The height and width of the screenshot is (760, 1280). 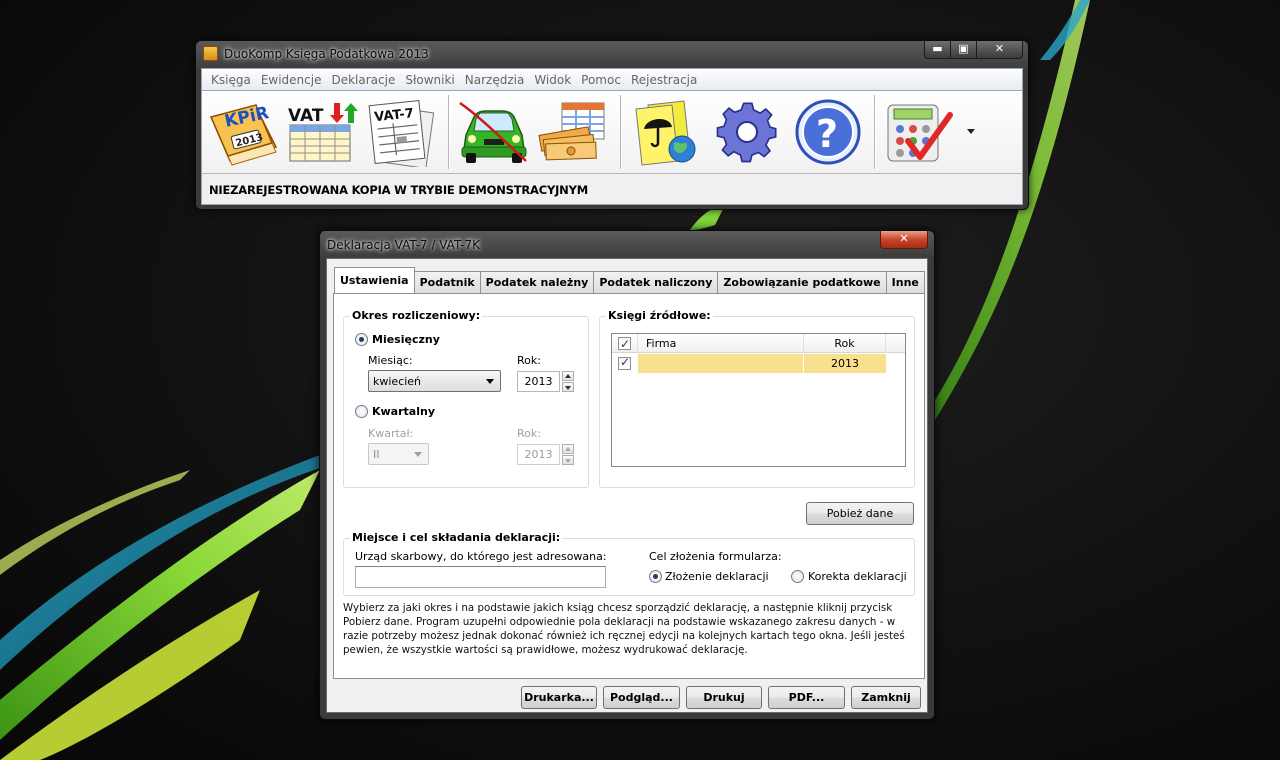 I want to click on vat-text: VAT, so click(x=306, y=116).